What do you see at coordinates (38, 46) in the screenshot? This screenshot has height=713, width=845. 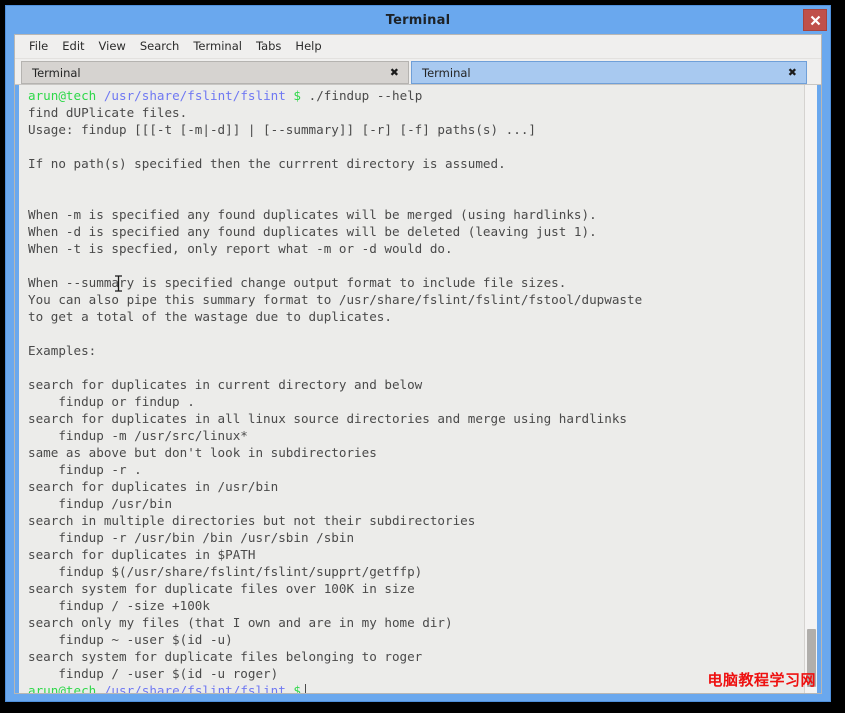 I see `menu-item-file: File` at bounding box center [38, 46].